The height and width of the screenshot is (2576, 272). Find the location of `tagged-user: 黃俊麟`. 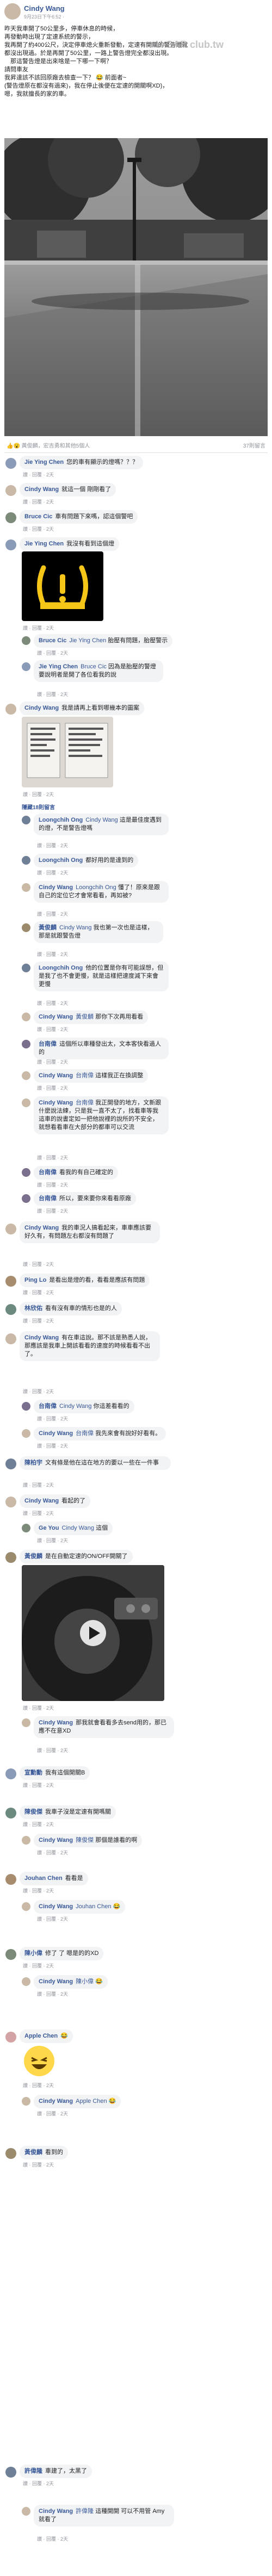

tagged-user: 黃俊麟 is located at coordinates (85, 1017).